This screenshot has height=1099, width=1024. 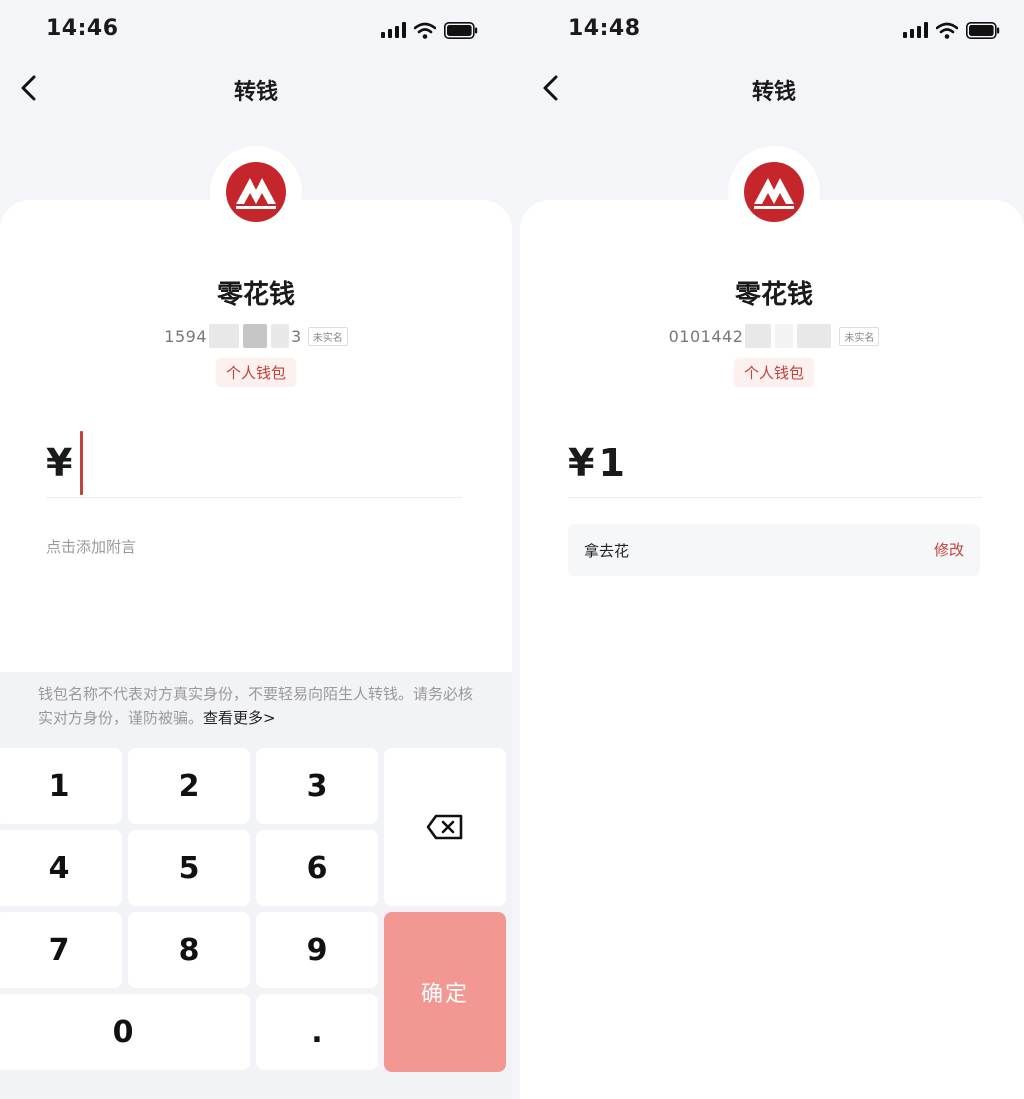 I want to click on key-4: 4, so click(x=61, y=868).